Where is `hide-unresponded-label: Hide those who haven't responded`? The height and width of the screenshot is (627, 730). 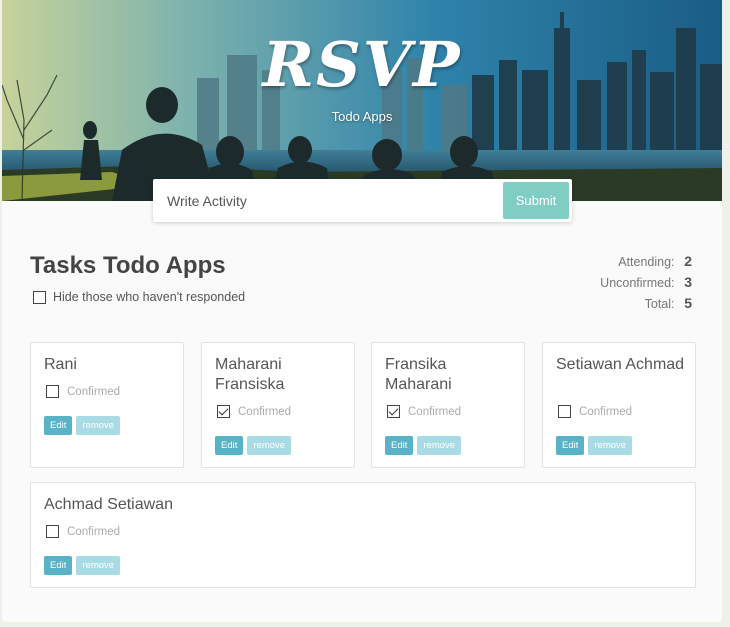 hide-unresponded-label: Hide those who haven't responded is located at coordinates (149, 297).